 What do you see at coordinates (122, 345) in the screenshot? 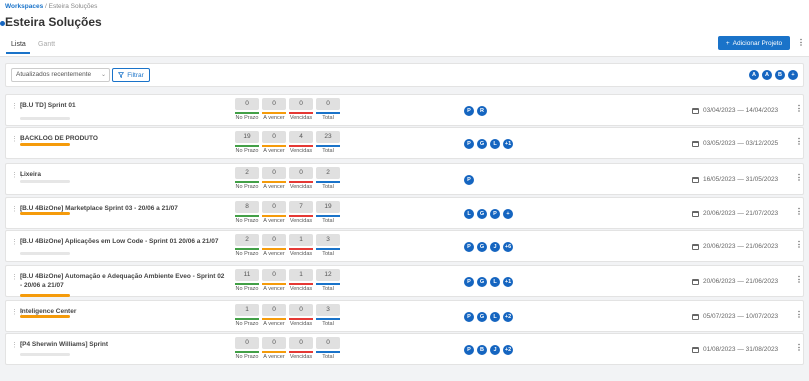
I see `project-name: [P4 Sherwin Williams] Sprint` at bounding box center [122, 345].